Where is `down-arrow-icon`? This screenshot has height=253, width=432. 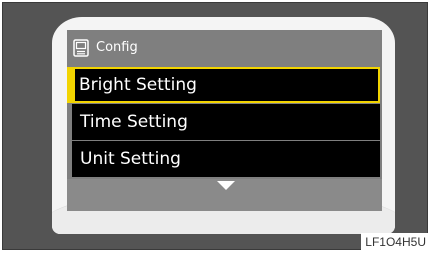 down-arrow-icon is located at coordinates (226, 185).